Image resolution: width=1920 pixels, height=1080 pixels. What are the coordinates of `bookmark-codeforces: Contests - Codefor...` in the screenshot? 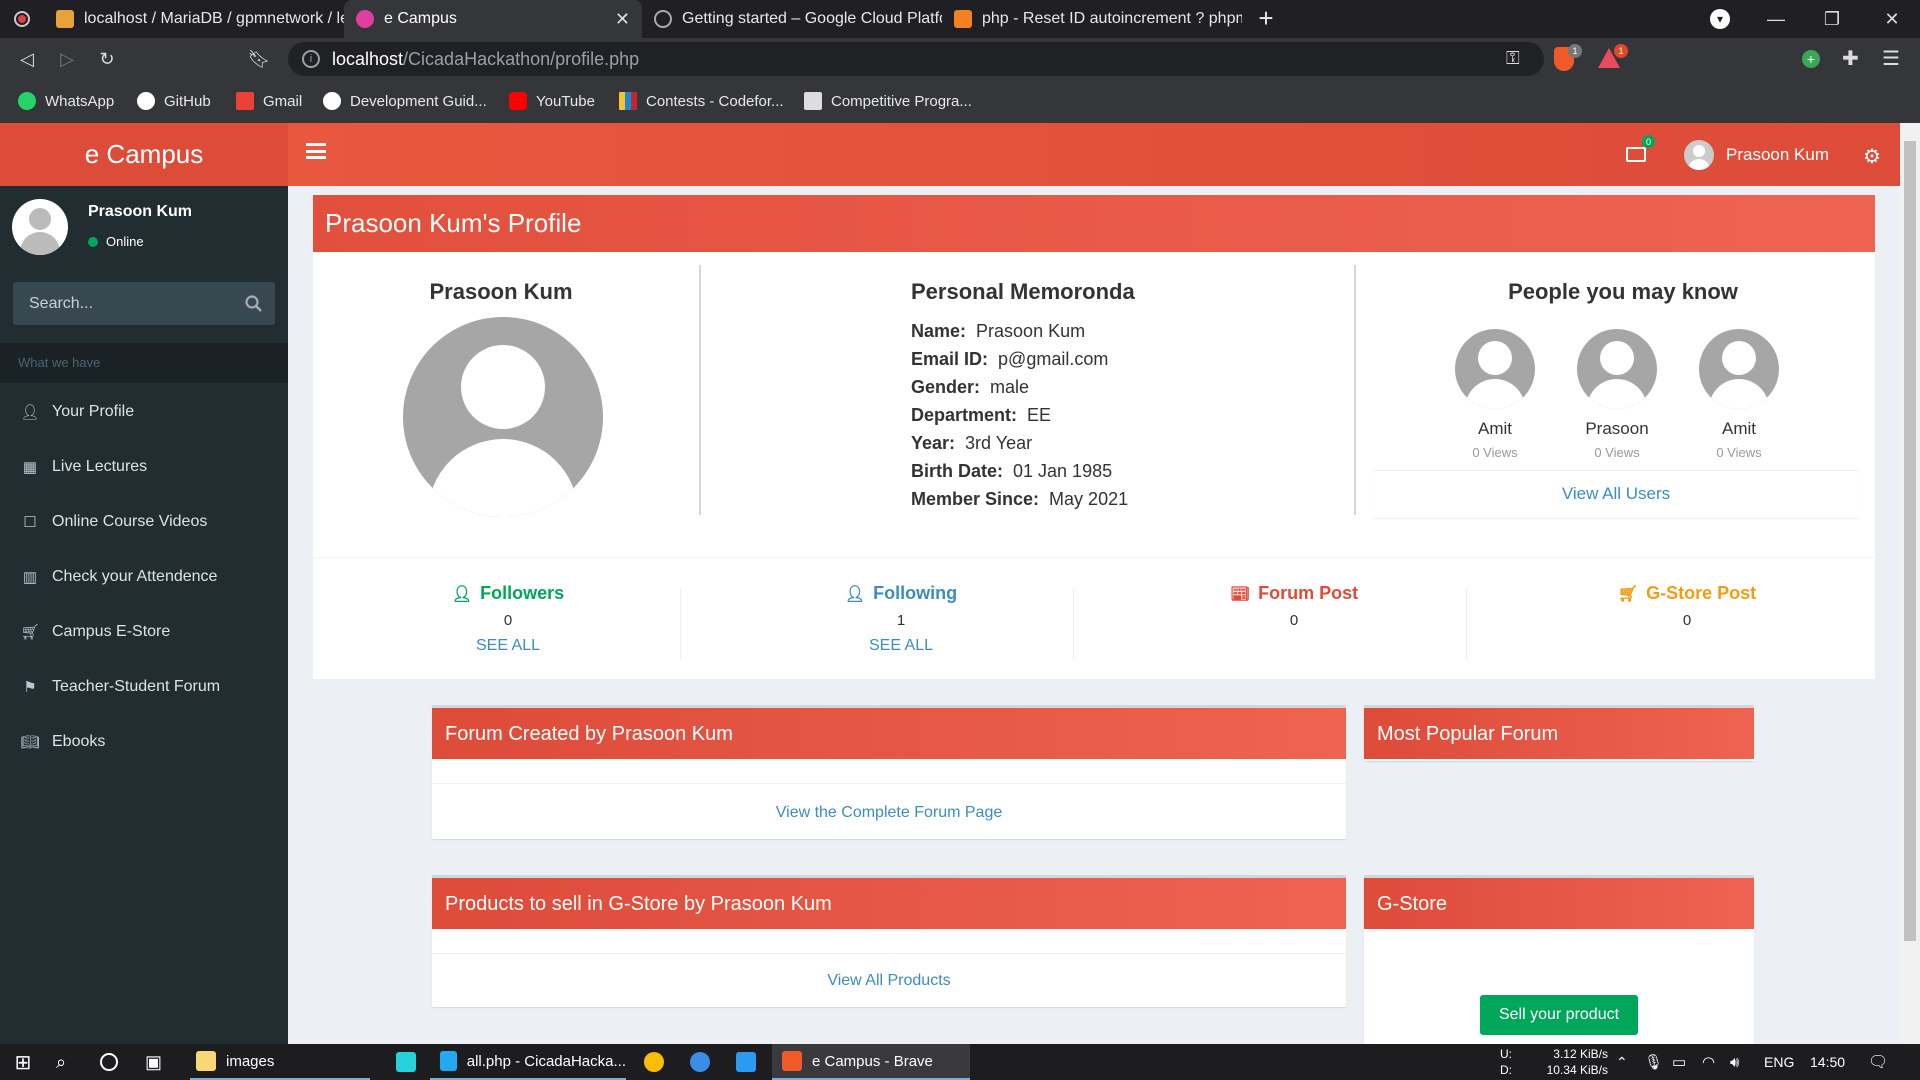 It's located at (701, 101).